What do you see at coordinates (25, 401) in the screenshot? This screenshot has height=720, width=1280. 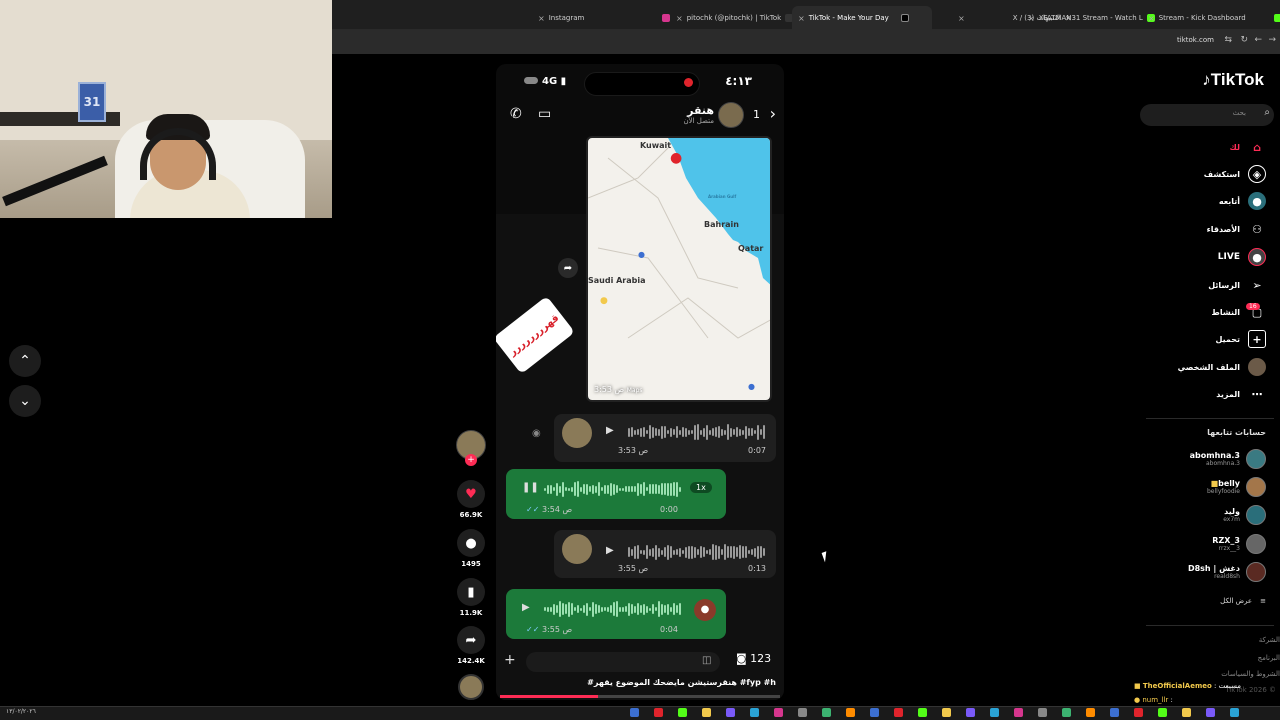 I see `next-video-button: ⌄` at bounding box center [25, 401].